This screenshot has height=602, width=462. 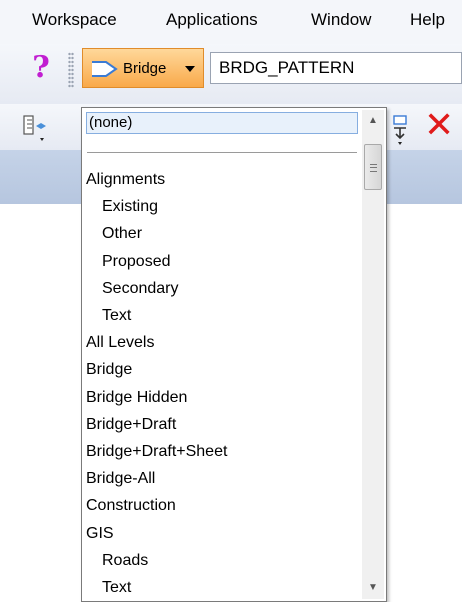 I want to click on grip-icon, so click(x=373, y=168).